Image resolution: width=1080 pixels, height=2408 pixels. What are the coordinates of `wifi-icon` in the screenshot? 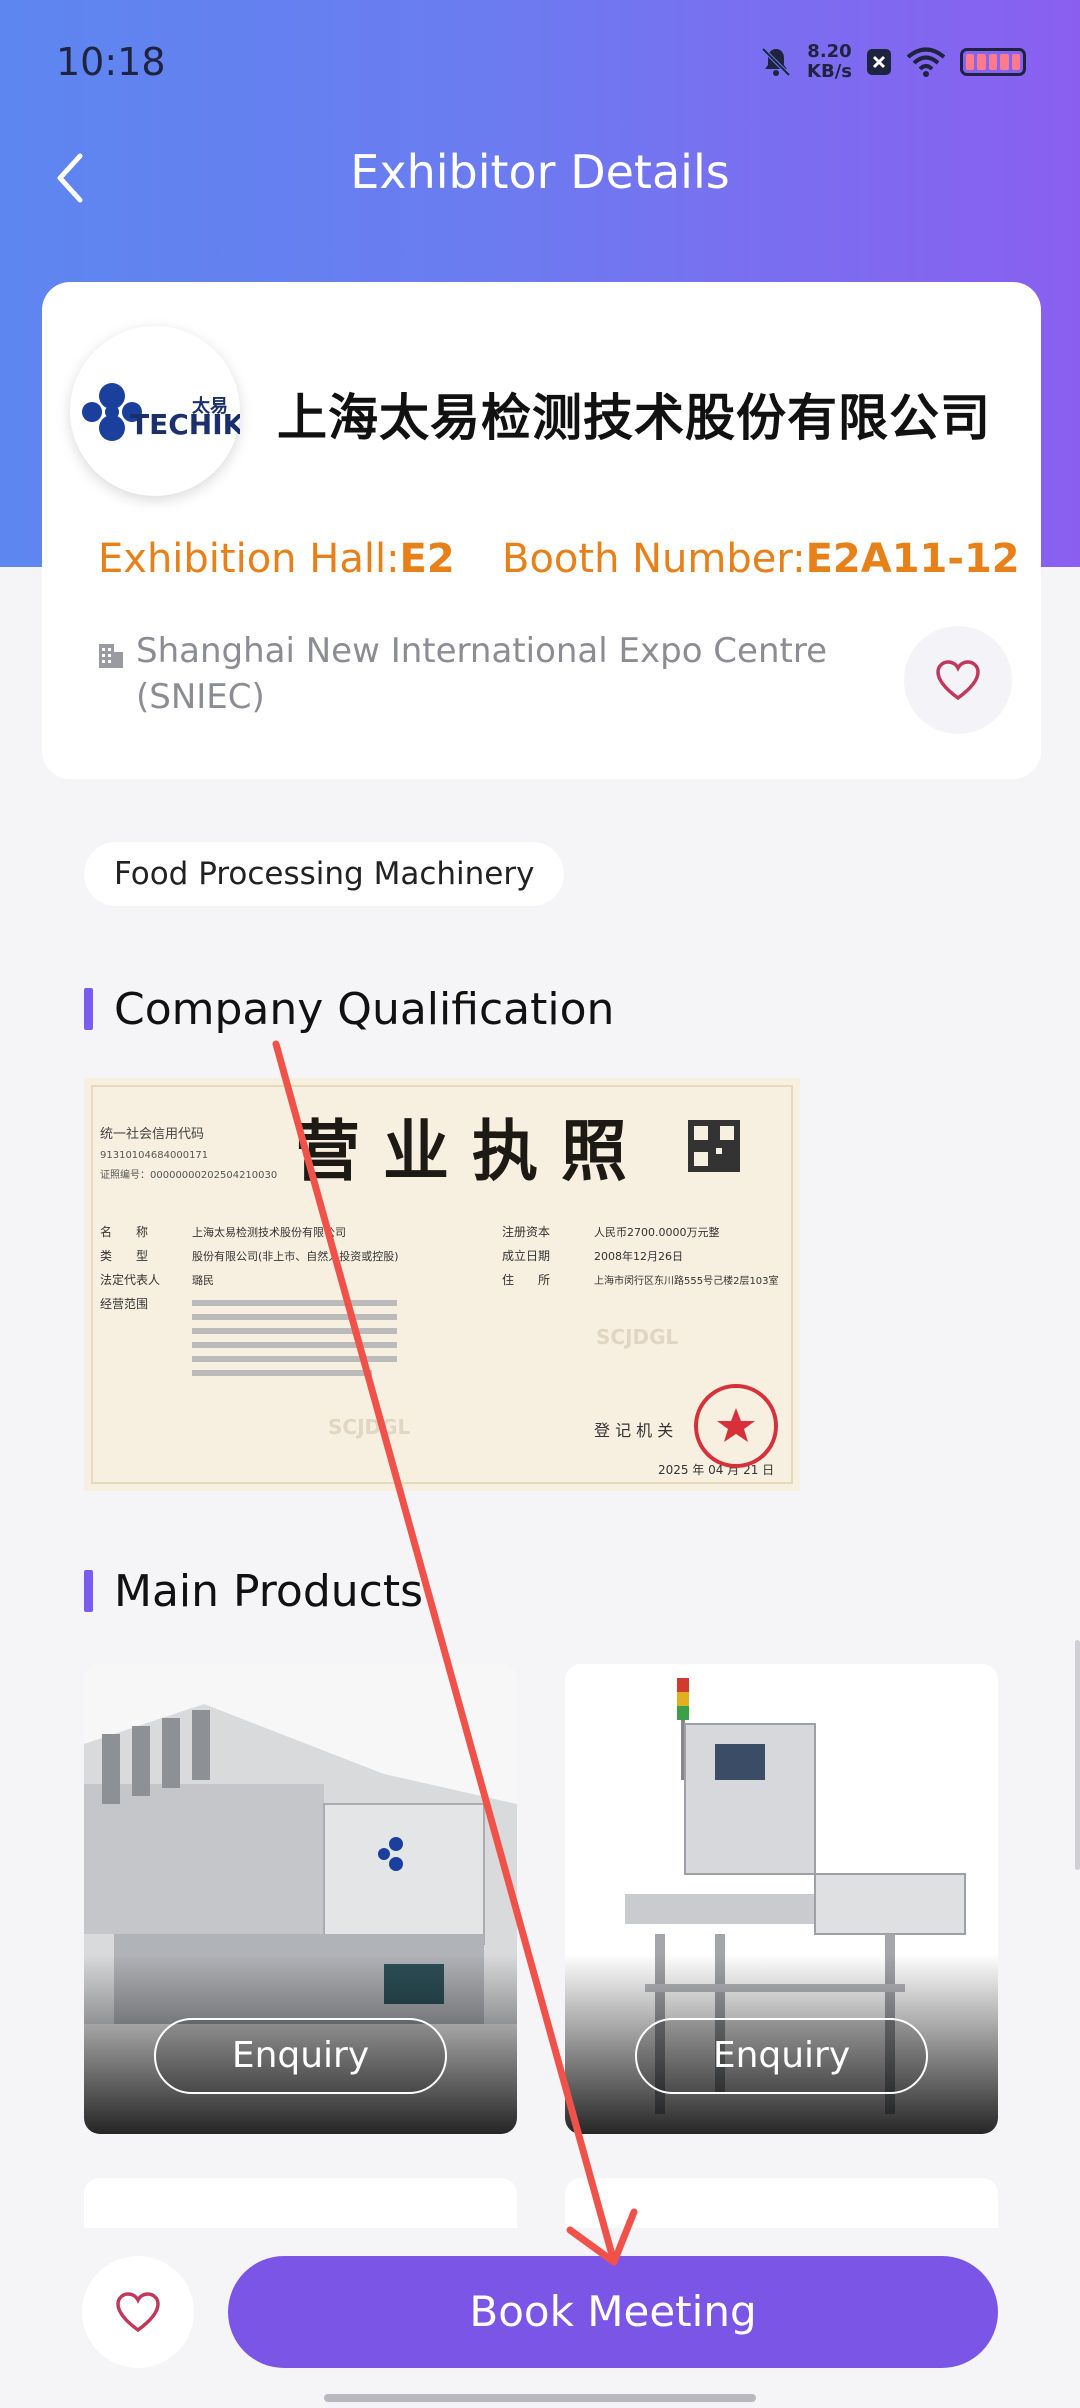 It's located at (926, 62).